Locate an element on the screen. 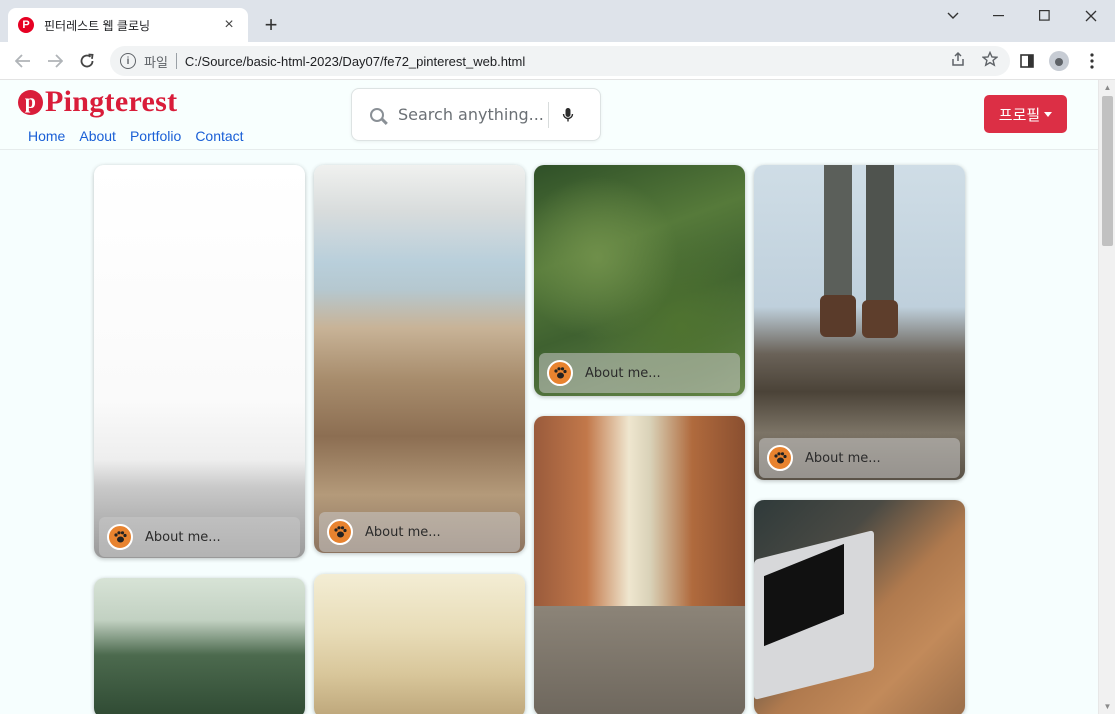 The width and height of the screenshot is (1115, 714). browser-tab: P 핀터레스트 웹 클로닝 × is located at coordinates (128, 25).